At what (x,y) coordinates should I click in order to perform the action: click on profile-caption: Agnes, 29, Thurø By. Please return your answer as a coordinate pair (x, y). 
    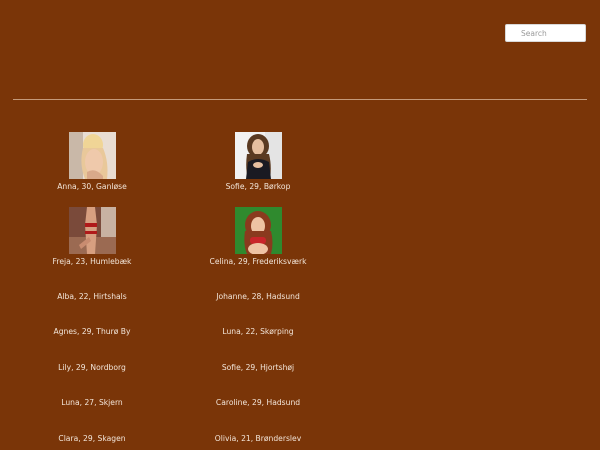
    Looking at the image, I should click on (92, 332).